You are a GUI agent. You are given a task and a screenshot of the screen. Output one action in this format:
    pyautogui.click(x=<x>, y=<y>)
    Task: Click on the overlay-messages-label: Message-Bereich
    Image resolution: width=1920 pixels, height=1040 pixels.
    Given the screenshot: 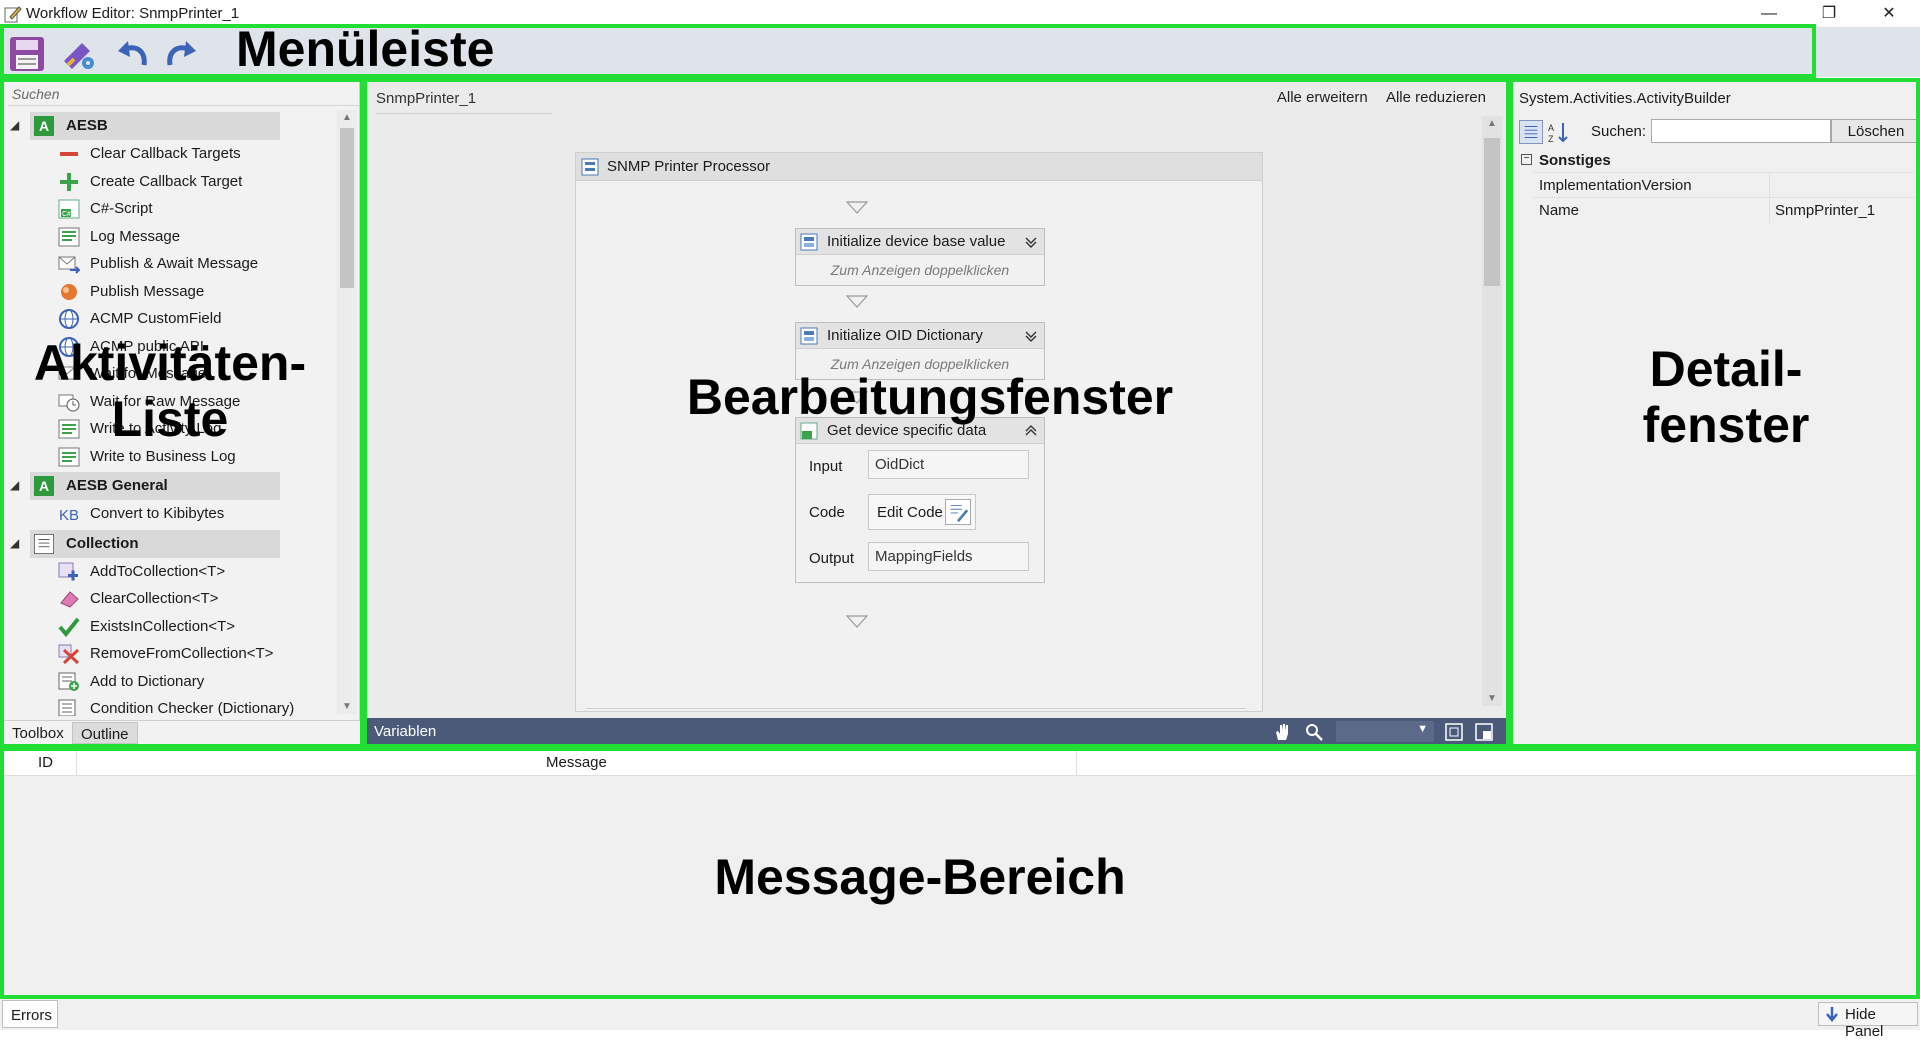 What is the action you would take?
    pyautogui.click(x=920, y=877)
    